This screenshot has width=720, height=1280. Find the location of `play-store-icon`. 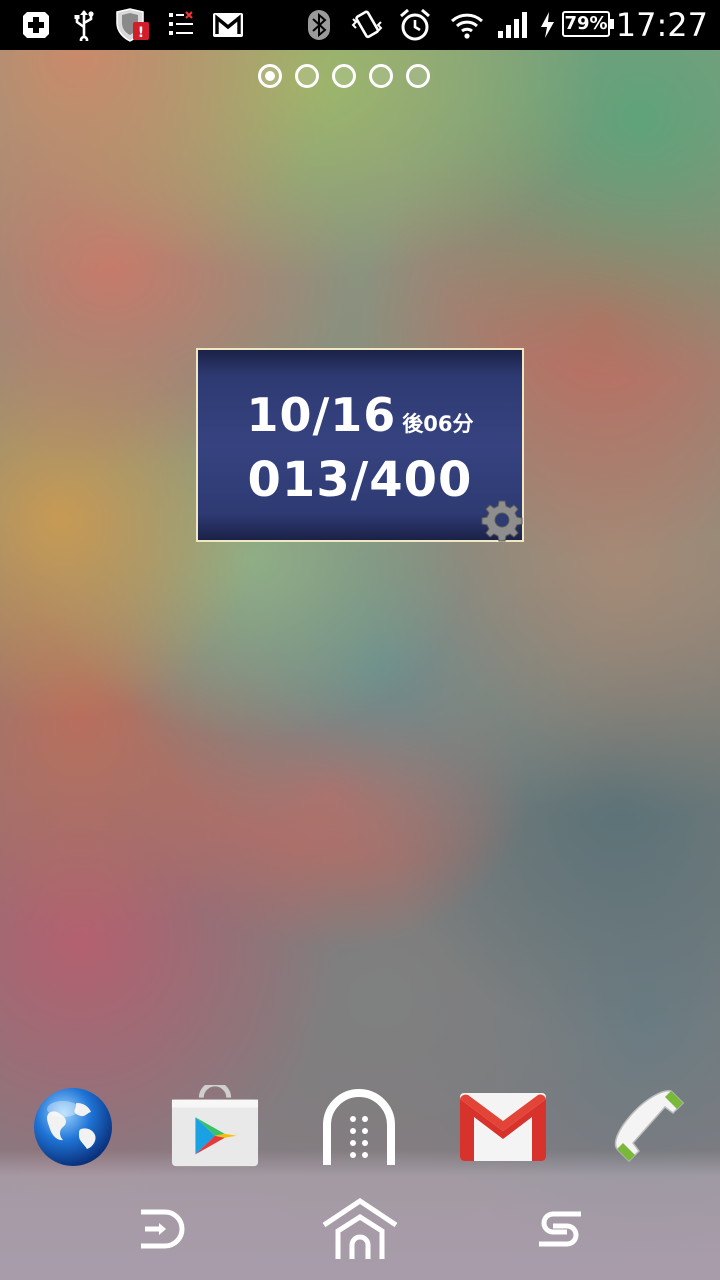

play-store-icon is located at coordinates (215, 1127).